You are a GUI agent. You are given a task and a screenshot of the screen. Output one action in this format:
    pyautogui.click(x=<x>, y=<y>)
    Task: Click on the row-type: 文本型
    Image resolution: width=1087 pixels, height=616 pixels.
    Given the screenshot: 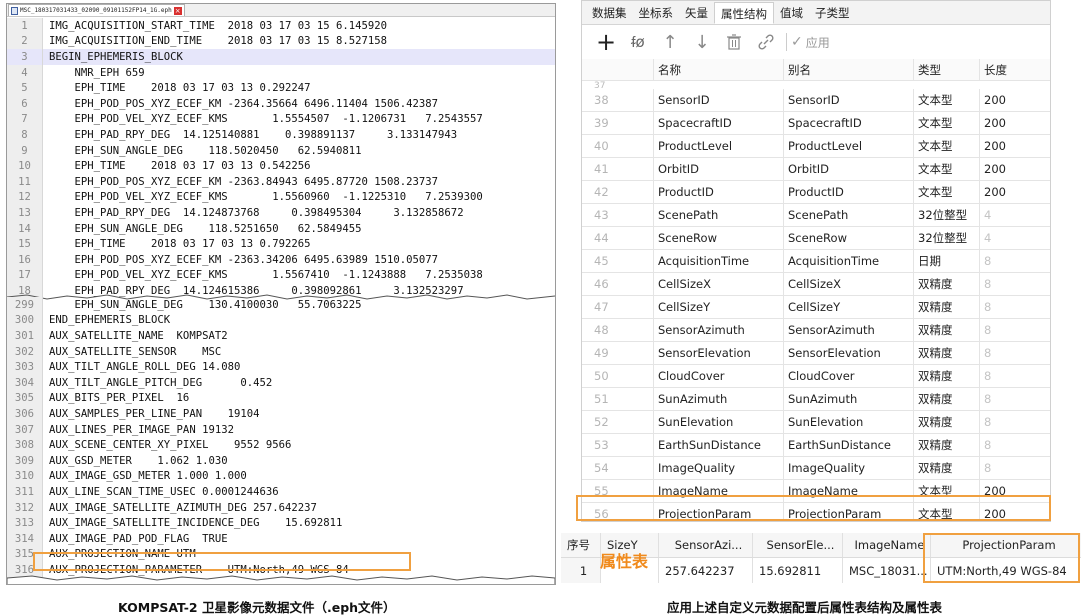 What is the action you would take?
    pyautogui.click(x=947, y=100)
    